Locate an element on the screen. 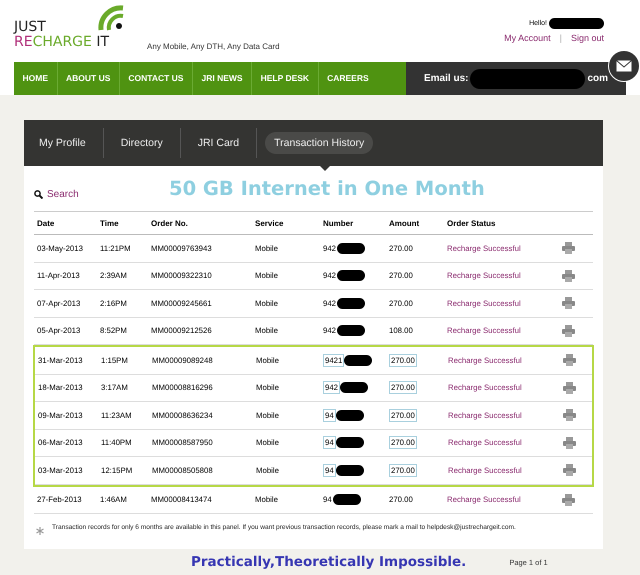 The image size is (640, 575). column-header: Service is located at coordinates (269, 223).